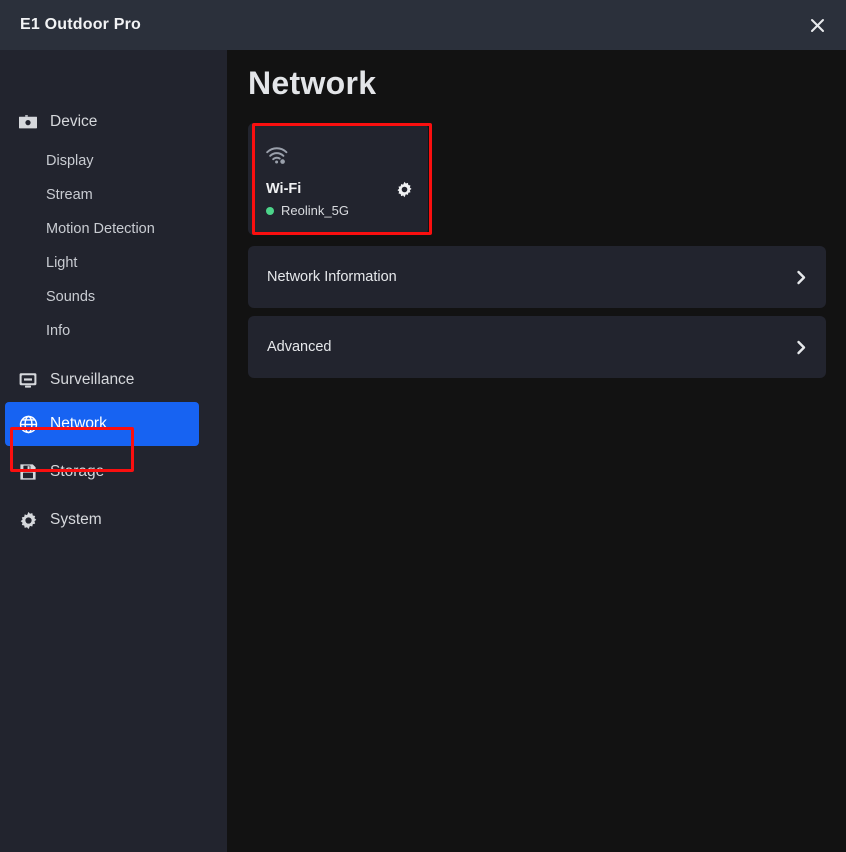 This screenshot has width=846, height=852. I want to click on sidebar-item-label: Sounds, so click(71, 297).